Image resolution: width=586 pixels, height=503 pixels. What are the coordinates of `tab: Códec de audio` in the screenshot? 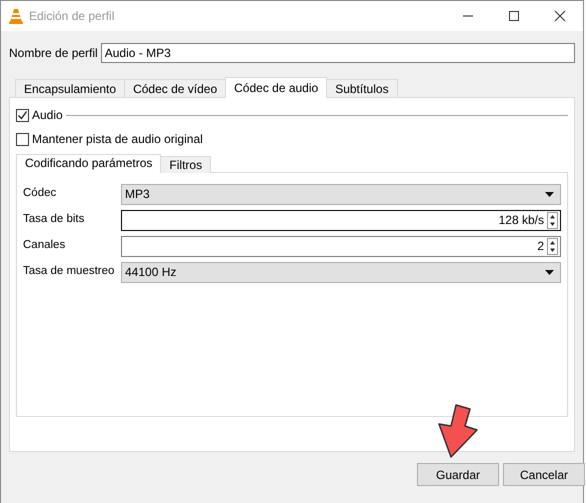 It's located at (276, 87).